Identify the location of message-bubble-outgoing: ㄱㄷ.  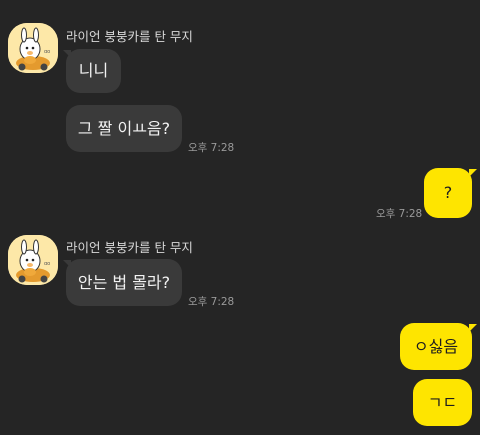
(442, 402).